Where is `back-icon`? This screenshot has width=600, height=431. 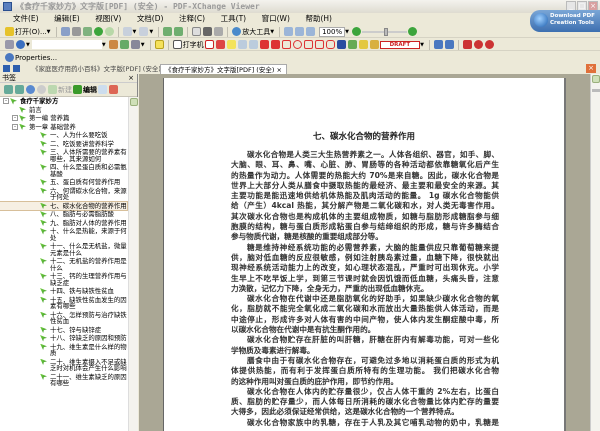
back-icon is located at coordinates (98, 31).